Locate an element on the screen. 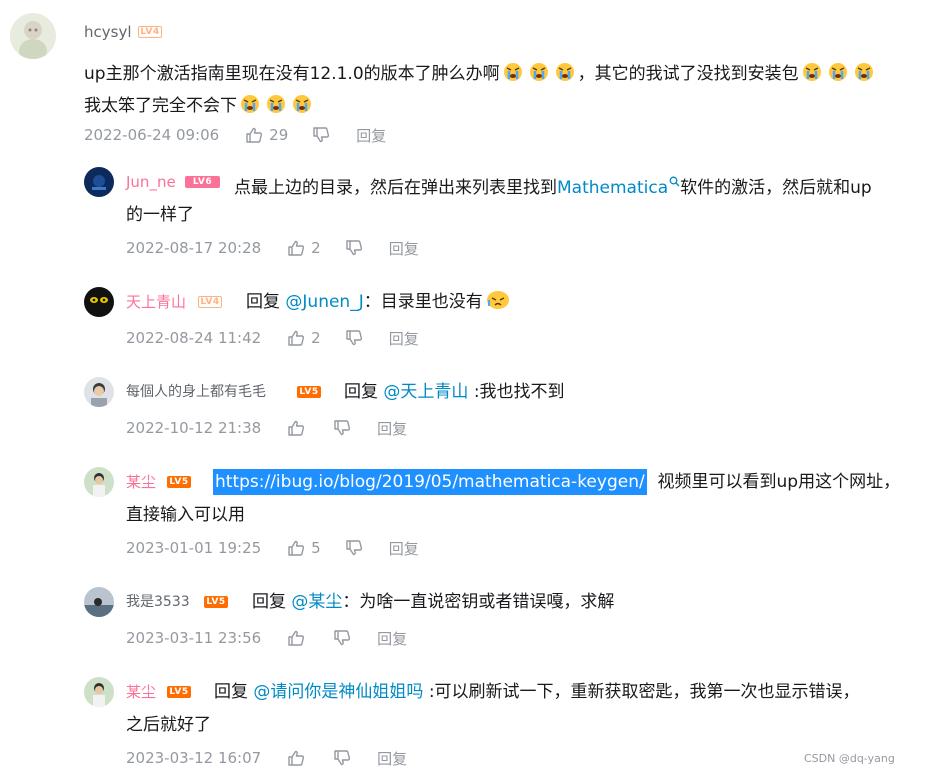 The image size is (935, 776). like-button: 5 is located at coordinates (304, 548).